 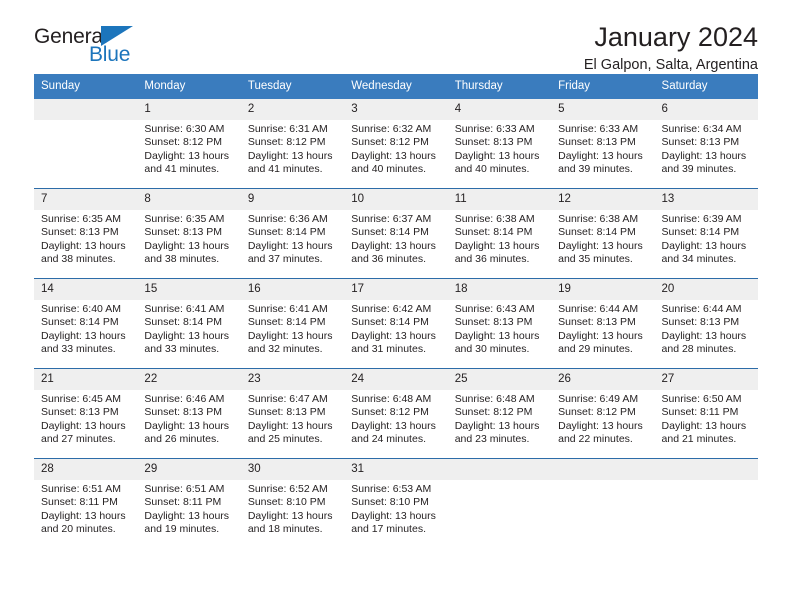 I want to click on sunrise-text: Sunrise: 6:48 AM, so click(x=391, y=399).